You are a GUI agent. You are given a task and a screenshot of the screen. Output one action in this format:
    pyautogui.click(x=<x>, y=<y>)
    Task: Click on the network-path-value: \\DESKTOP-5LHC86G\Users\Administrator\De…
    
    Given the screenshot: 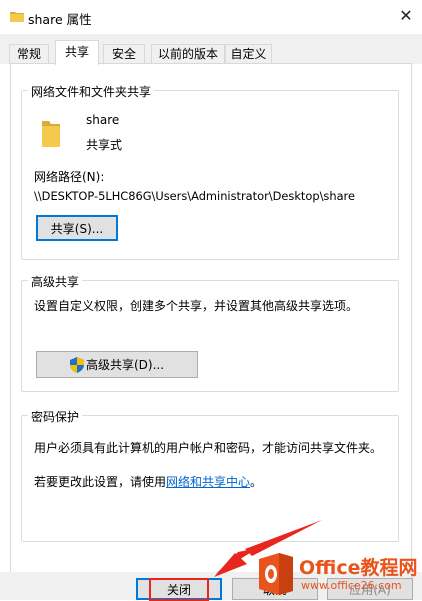 What is the action you would take?
    pyautogui.click(x=194, y=196)
    